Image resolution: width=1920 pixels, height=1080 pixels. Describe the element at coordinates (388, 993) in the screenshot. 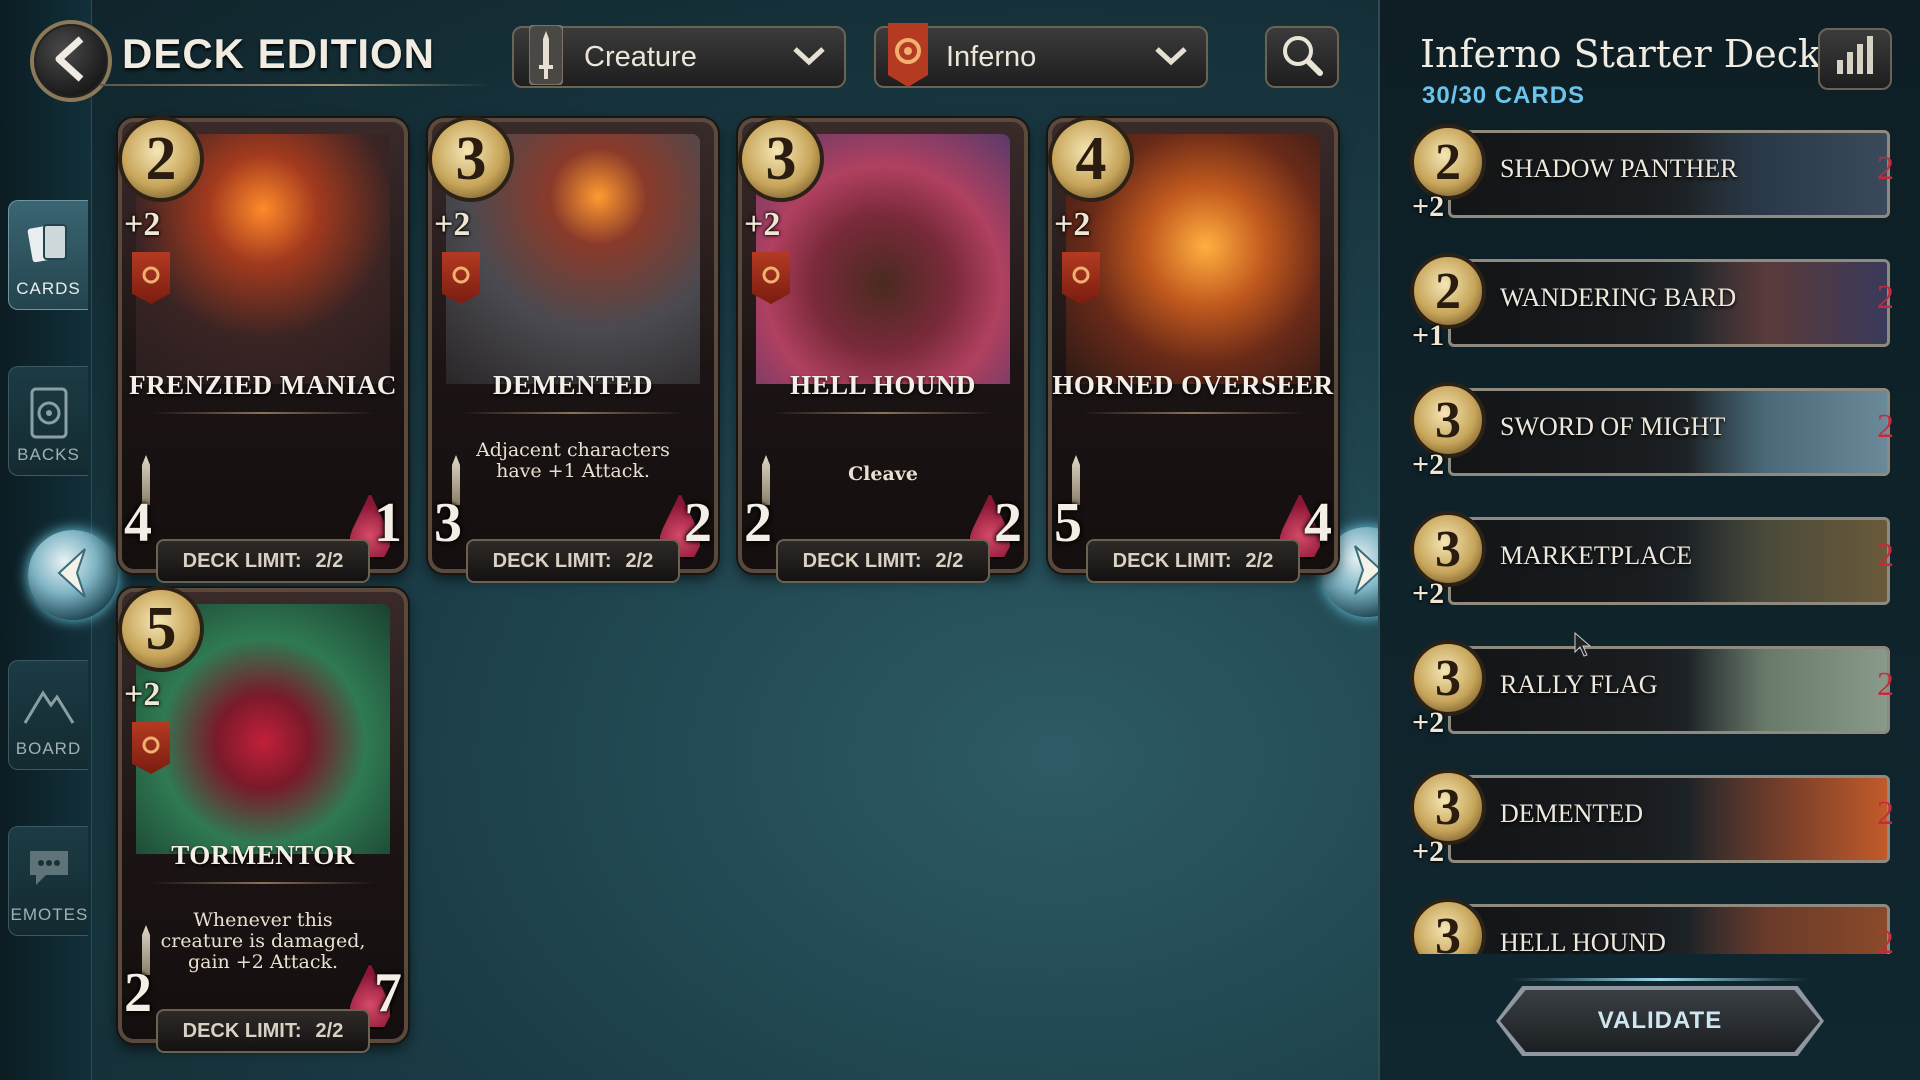

I see `card-health: 7` at that location.